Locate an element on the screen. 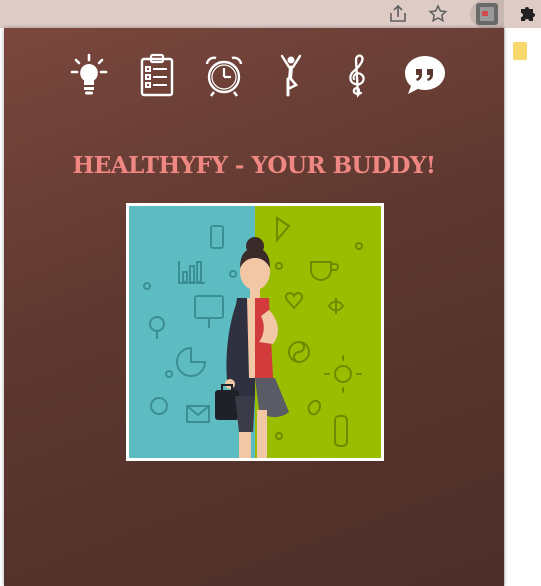 The image size is (541, 586). lightbulb-icon is located at coordinates (89, 75).